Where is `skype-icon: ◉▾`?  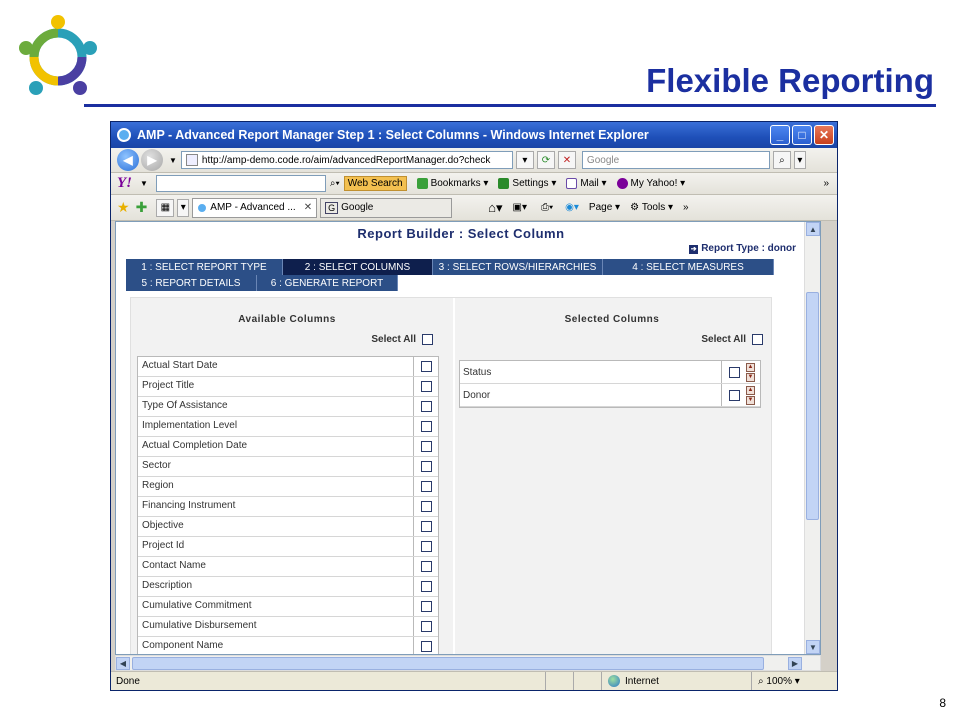
skype-icon: ◉▾ is located at coordinates (572, 207).